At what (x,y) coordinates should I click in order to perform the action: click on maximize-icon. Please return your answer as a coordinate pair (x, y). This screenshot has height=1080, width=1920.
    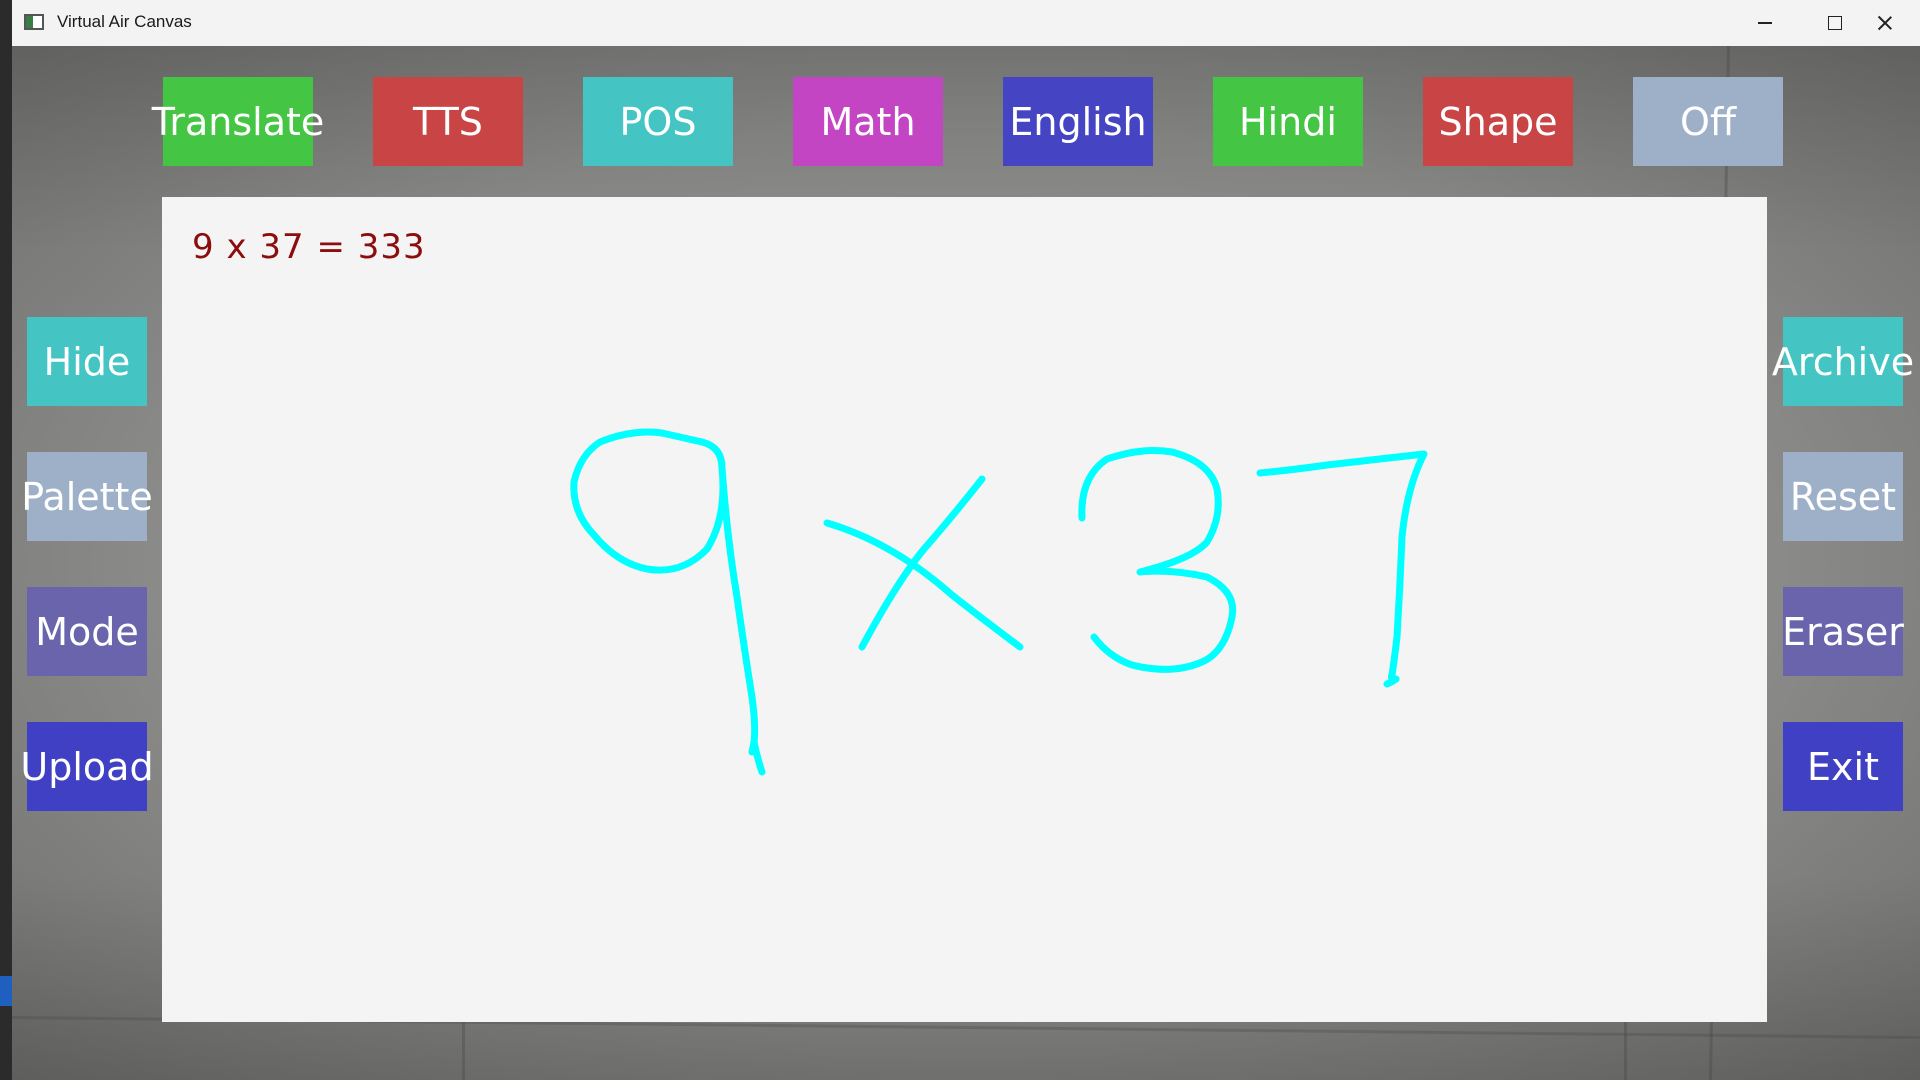
    Looking at the image, I should click on (1835, 23).